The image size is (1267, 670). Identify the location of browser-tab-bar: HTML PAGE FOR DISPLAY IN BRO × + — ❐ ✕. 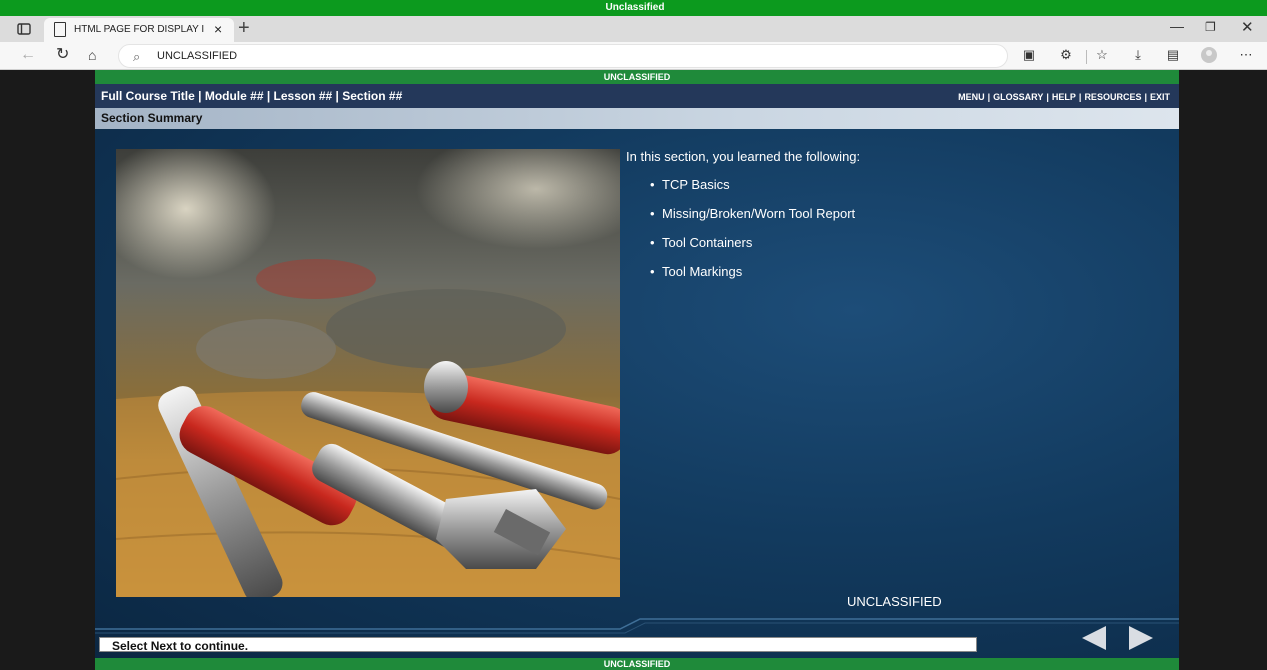
(633, 29).